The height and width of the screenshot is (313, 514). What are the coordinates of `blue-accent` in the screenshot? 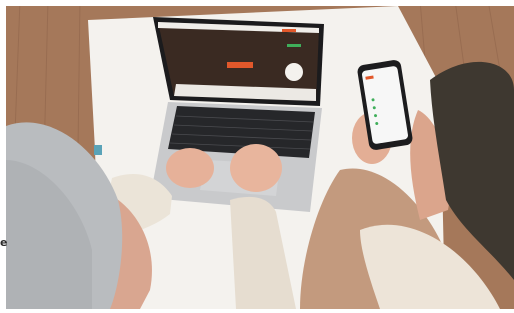 It's located at (98, 150).